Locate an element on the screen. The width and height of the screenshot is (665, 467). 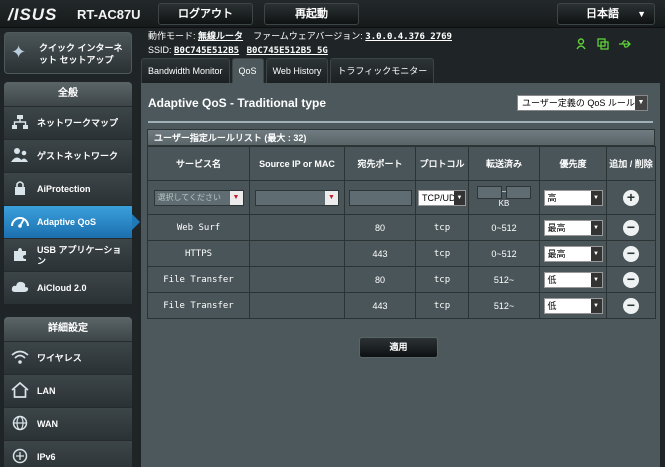
brand-logo: /ISUS is located at coordinates (33, 14).